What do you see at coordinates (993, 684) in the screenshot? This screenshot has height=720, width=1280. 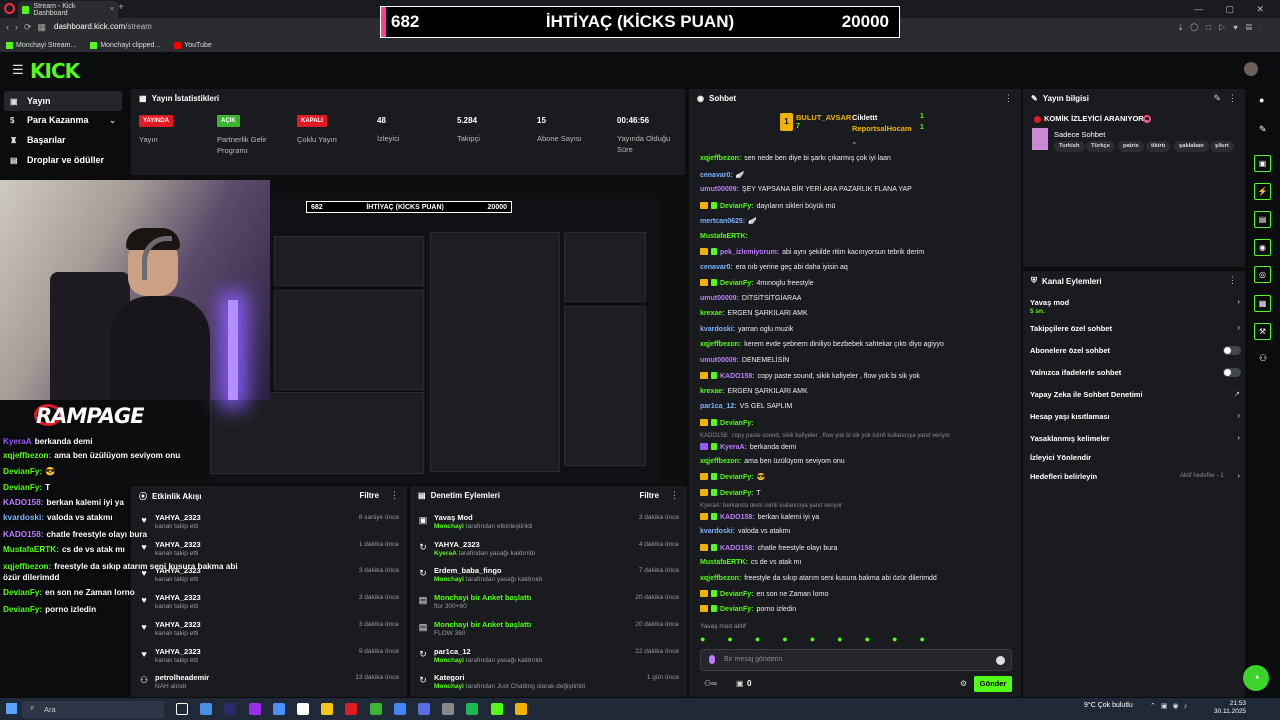 I see `send-button: Gönder` at bounding box center [993, 684].